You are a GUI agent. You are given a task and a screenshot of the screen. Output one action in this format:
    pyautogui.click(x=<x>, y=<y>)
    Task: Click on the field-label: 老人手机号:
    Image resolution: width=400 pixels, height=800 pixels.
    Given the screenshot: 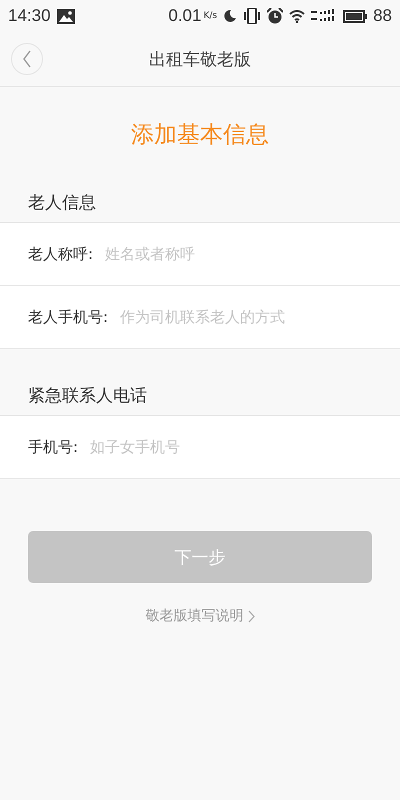 What is the action you would take?
    pyautogui.click(x=68, y=317)
    